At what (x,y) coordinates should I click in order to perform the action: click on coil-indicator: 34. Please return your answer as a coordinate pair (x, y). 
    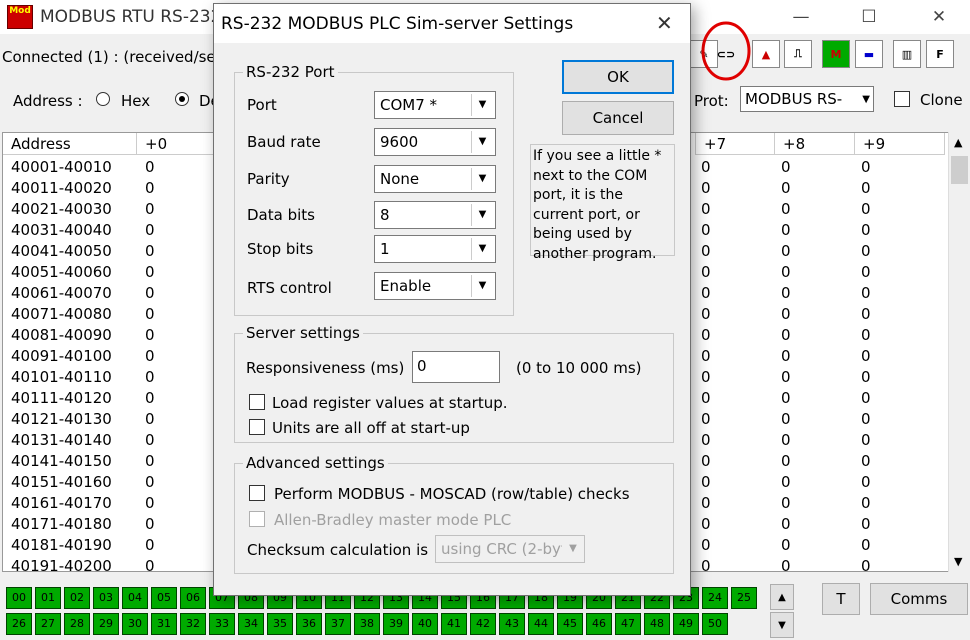
    Looking at the image, I should click on (251, 624).